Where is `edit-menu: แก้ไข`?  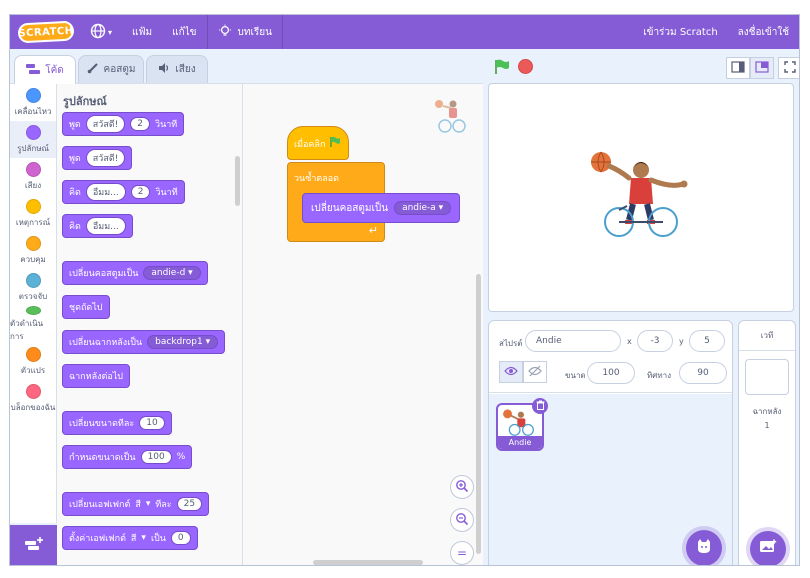 edit-menu: แก้ไข is located at coordinates (184, 32).